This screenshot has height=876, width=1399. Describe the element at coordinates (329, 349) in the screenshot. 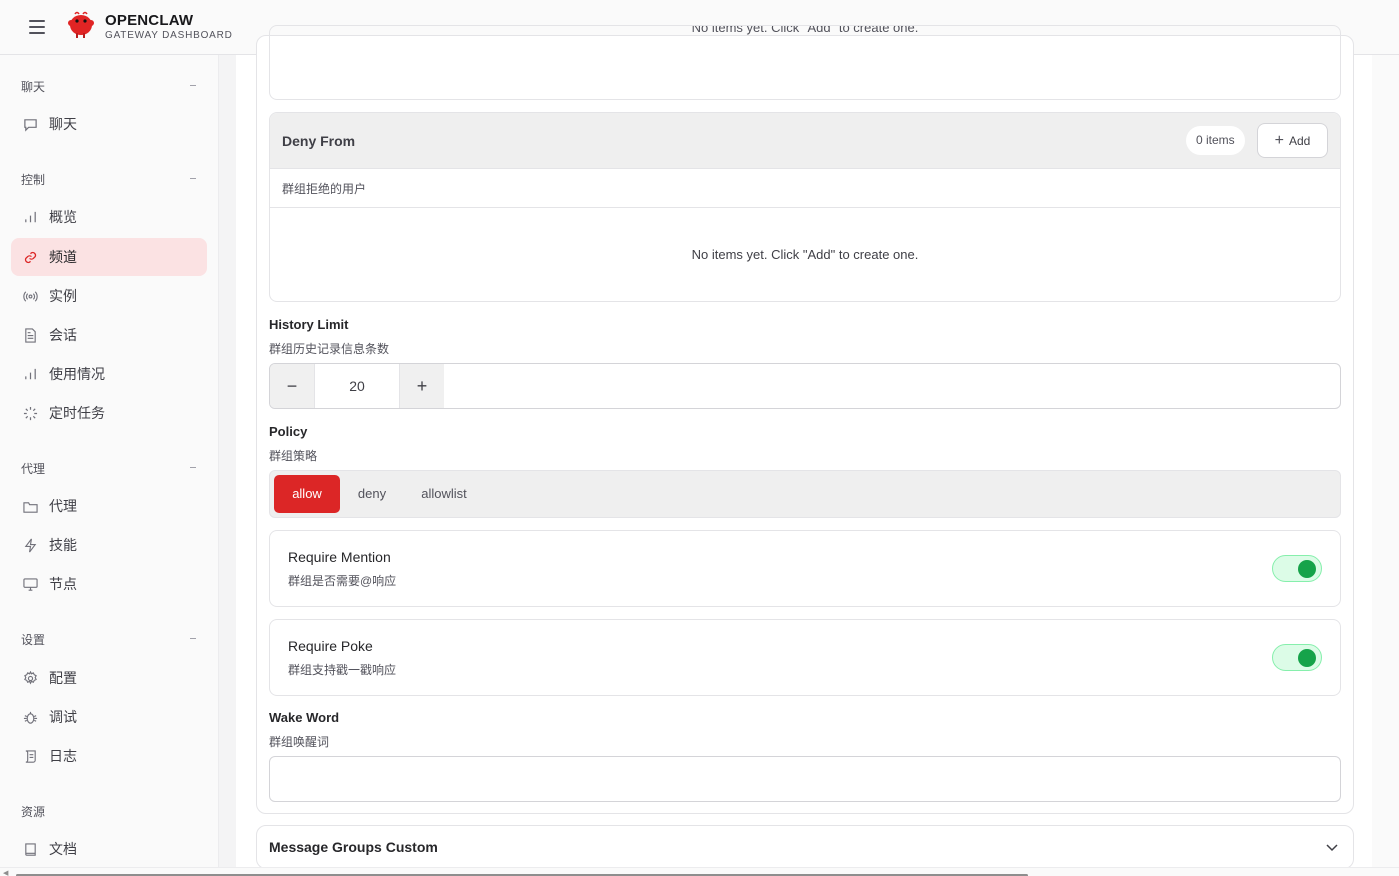

I see `history-limit-description: 群组历史记录信息条数` at that location.